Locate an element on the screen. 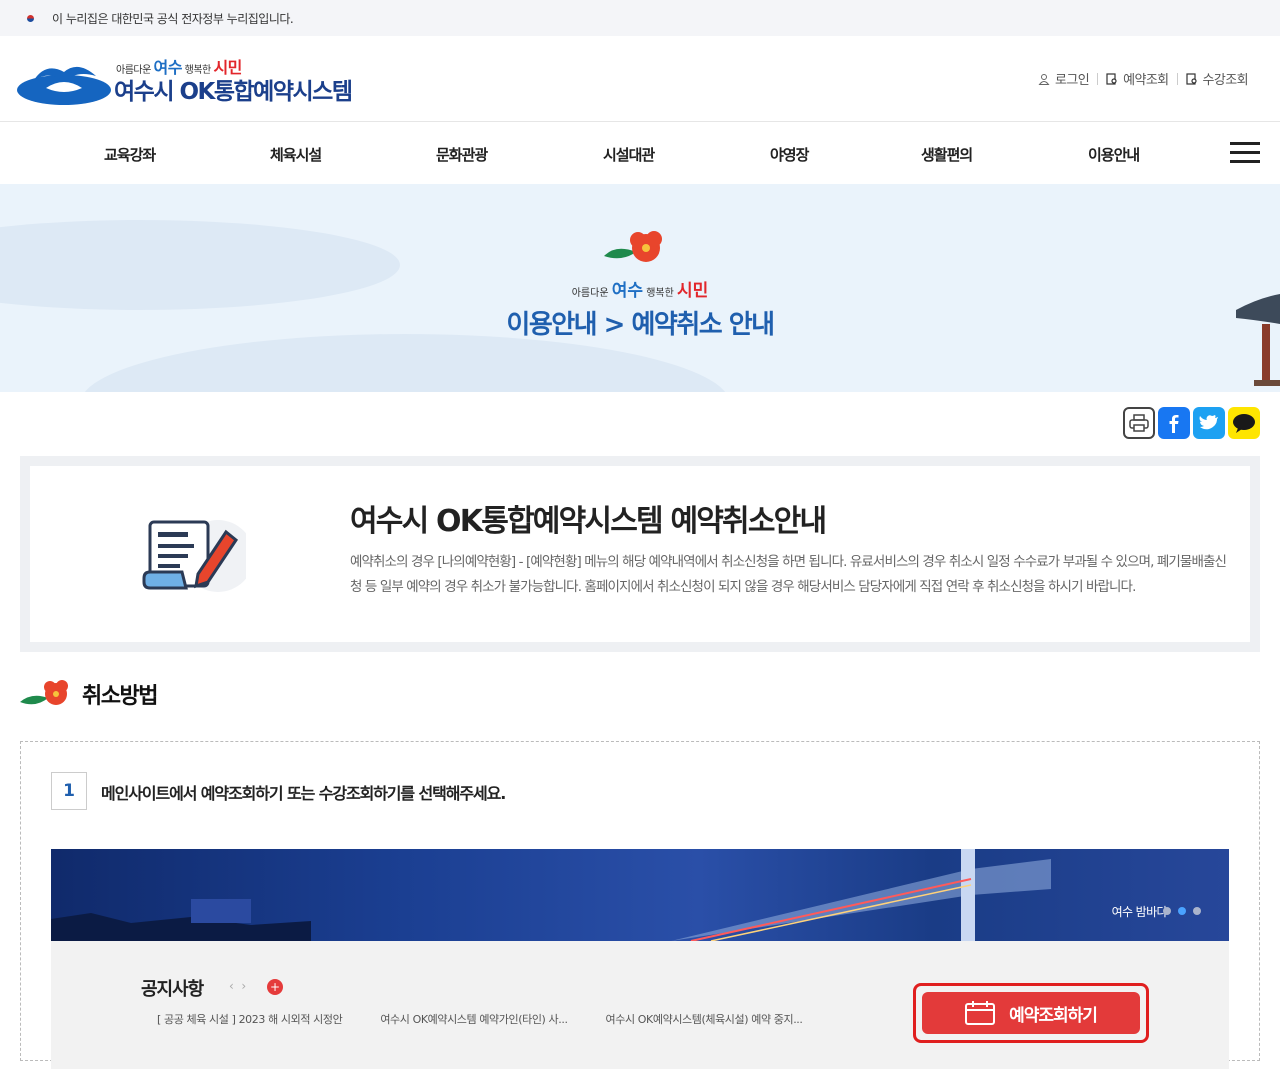  visual-slogan: 아름다운 여수 행복한 시민 is located at coordinates (640, 291).